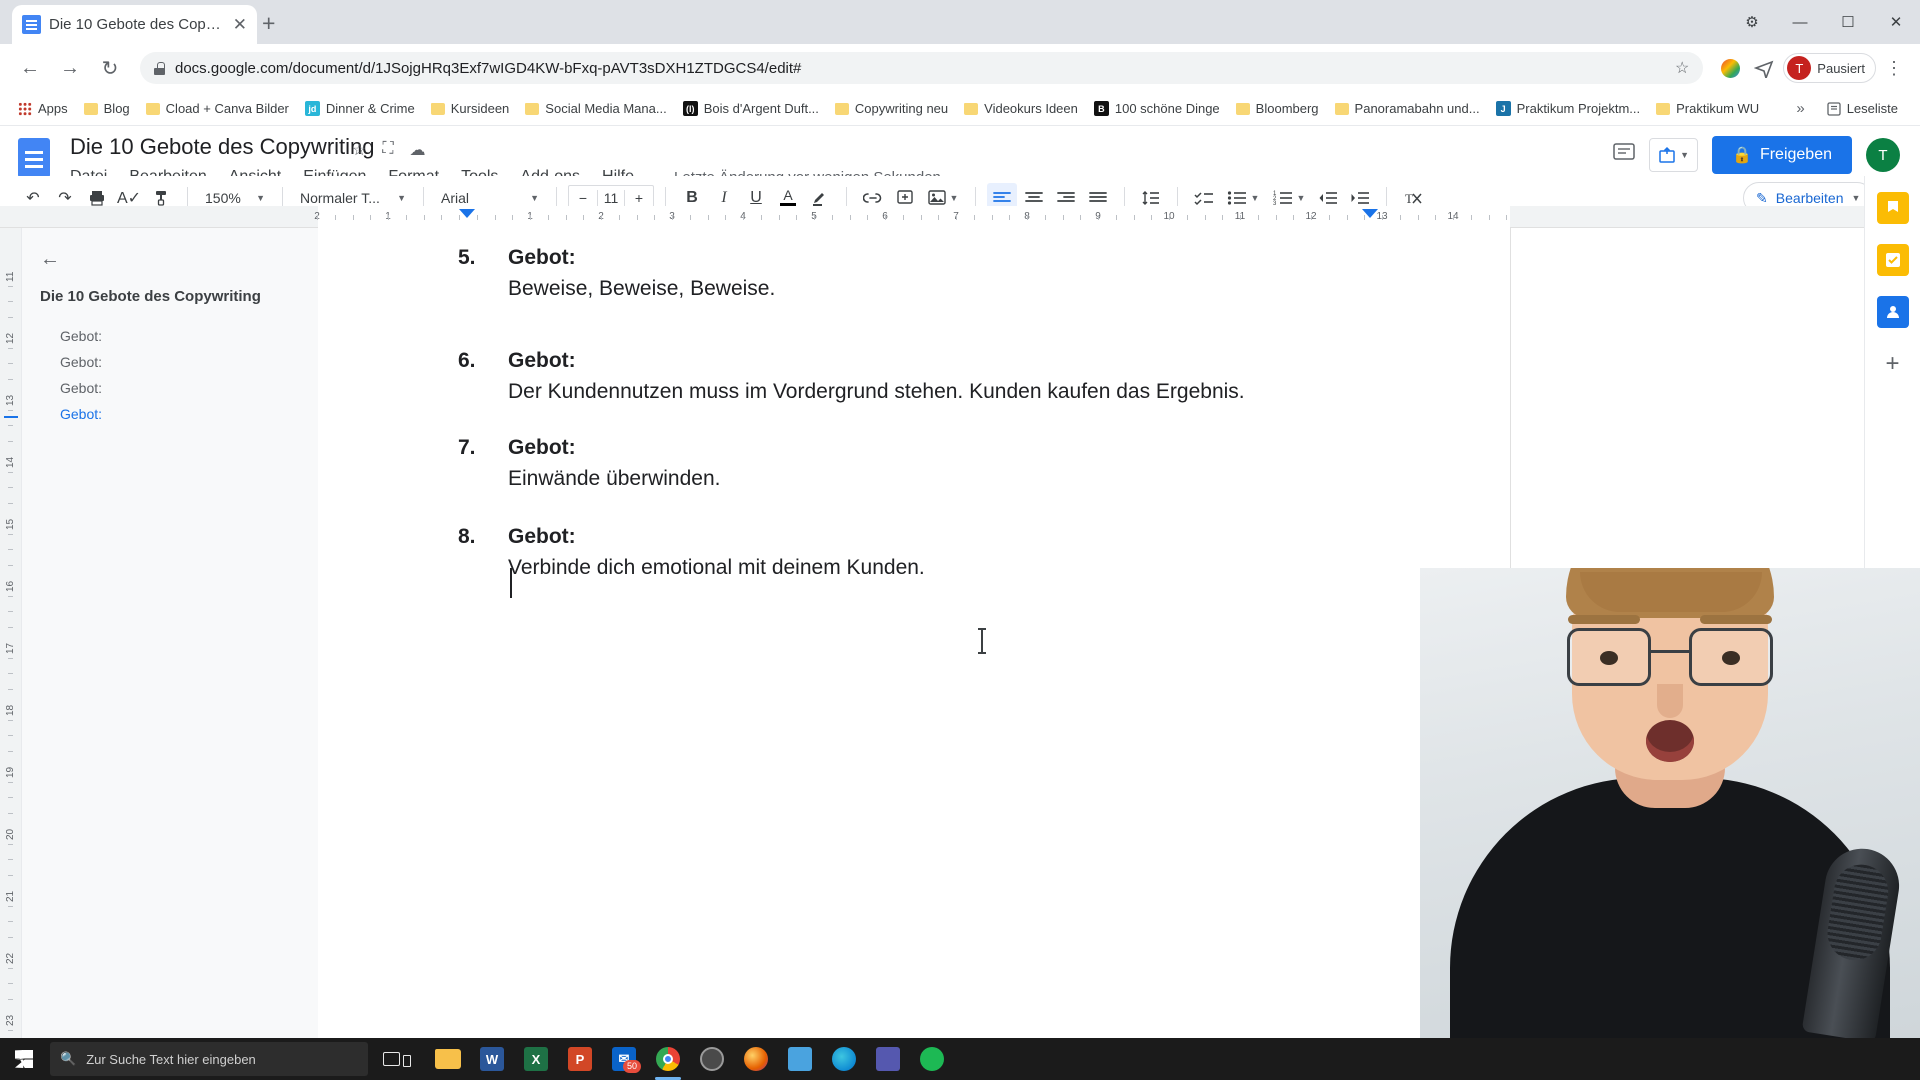 The image size is (1920, 1080). Describe the element at coordinates (932, 1059) in the screenshot. I see `taskbar-app-spotify` at that location.